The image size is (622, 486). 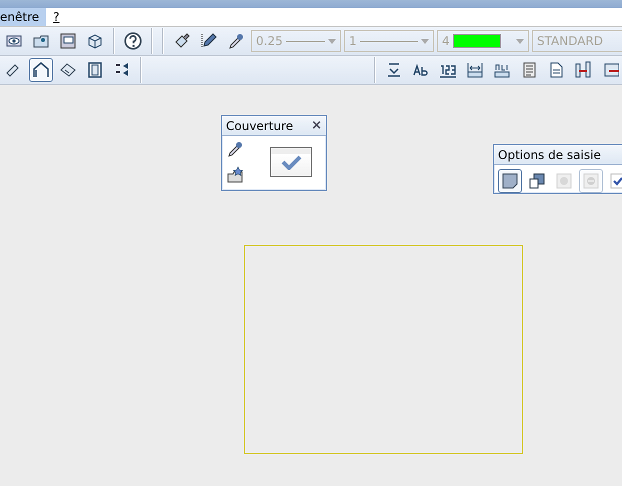 I want to click on menu-item: ?, so click(x=56, y=17).